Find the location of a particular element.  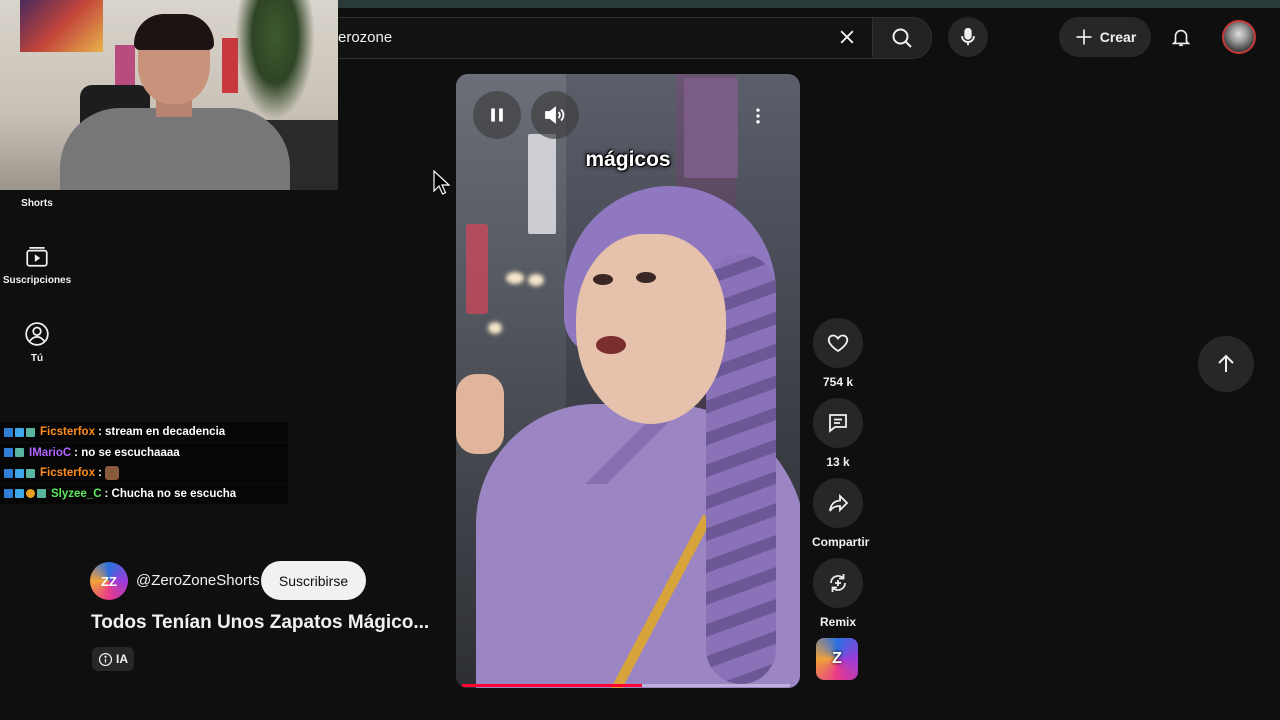

more-options-button is located at coordinates (758, 116).